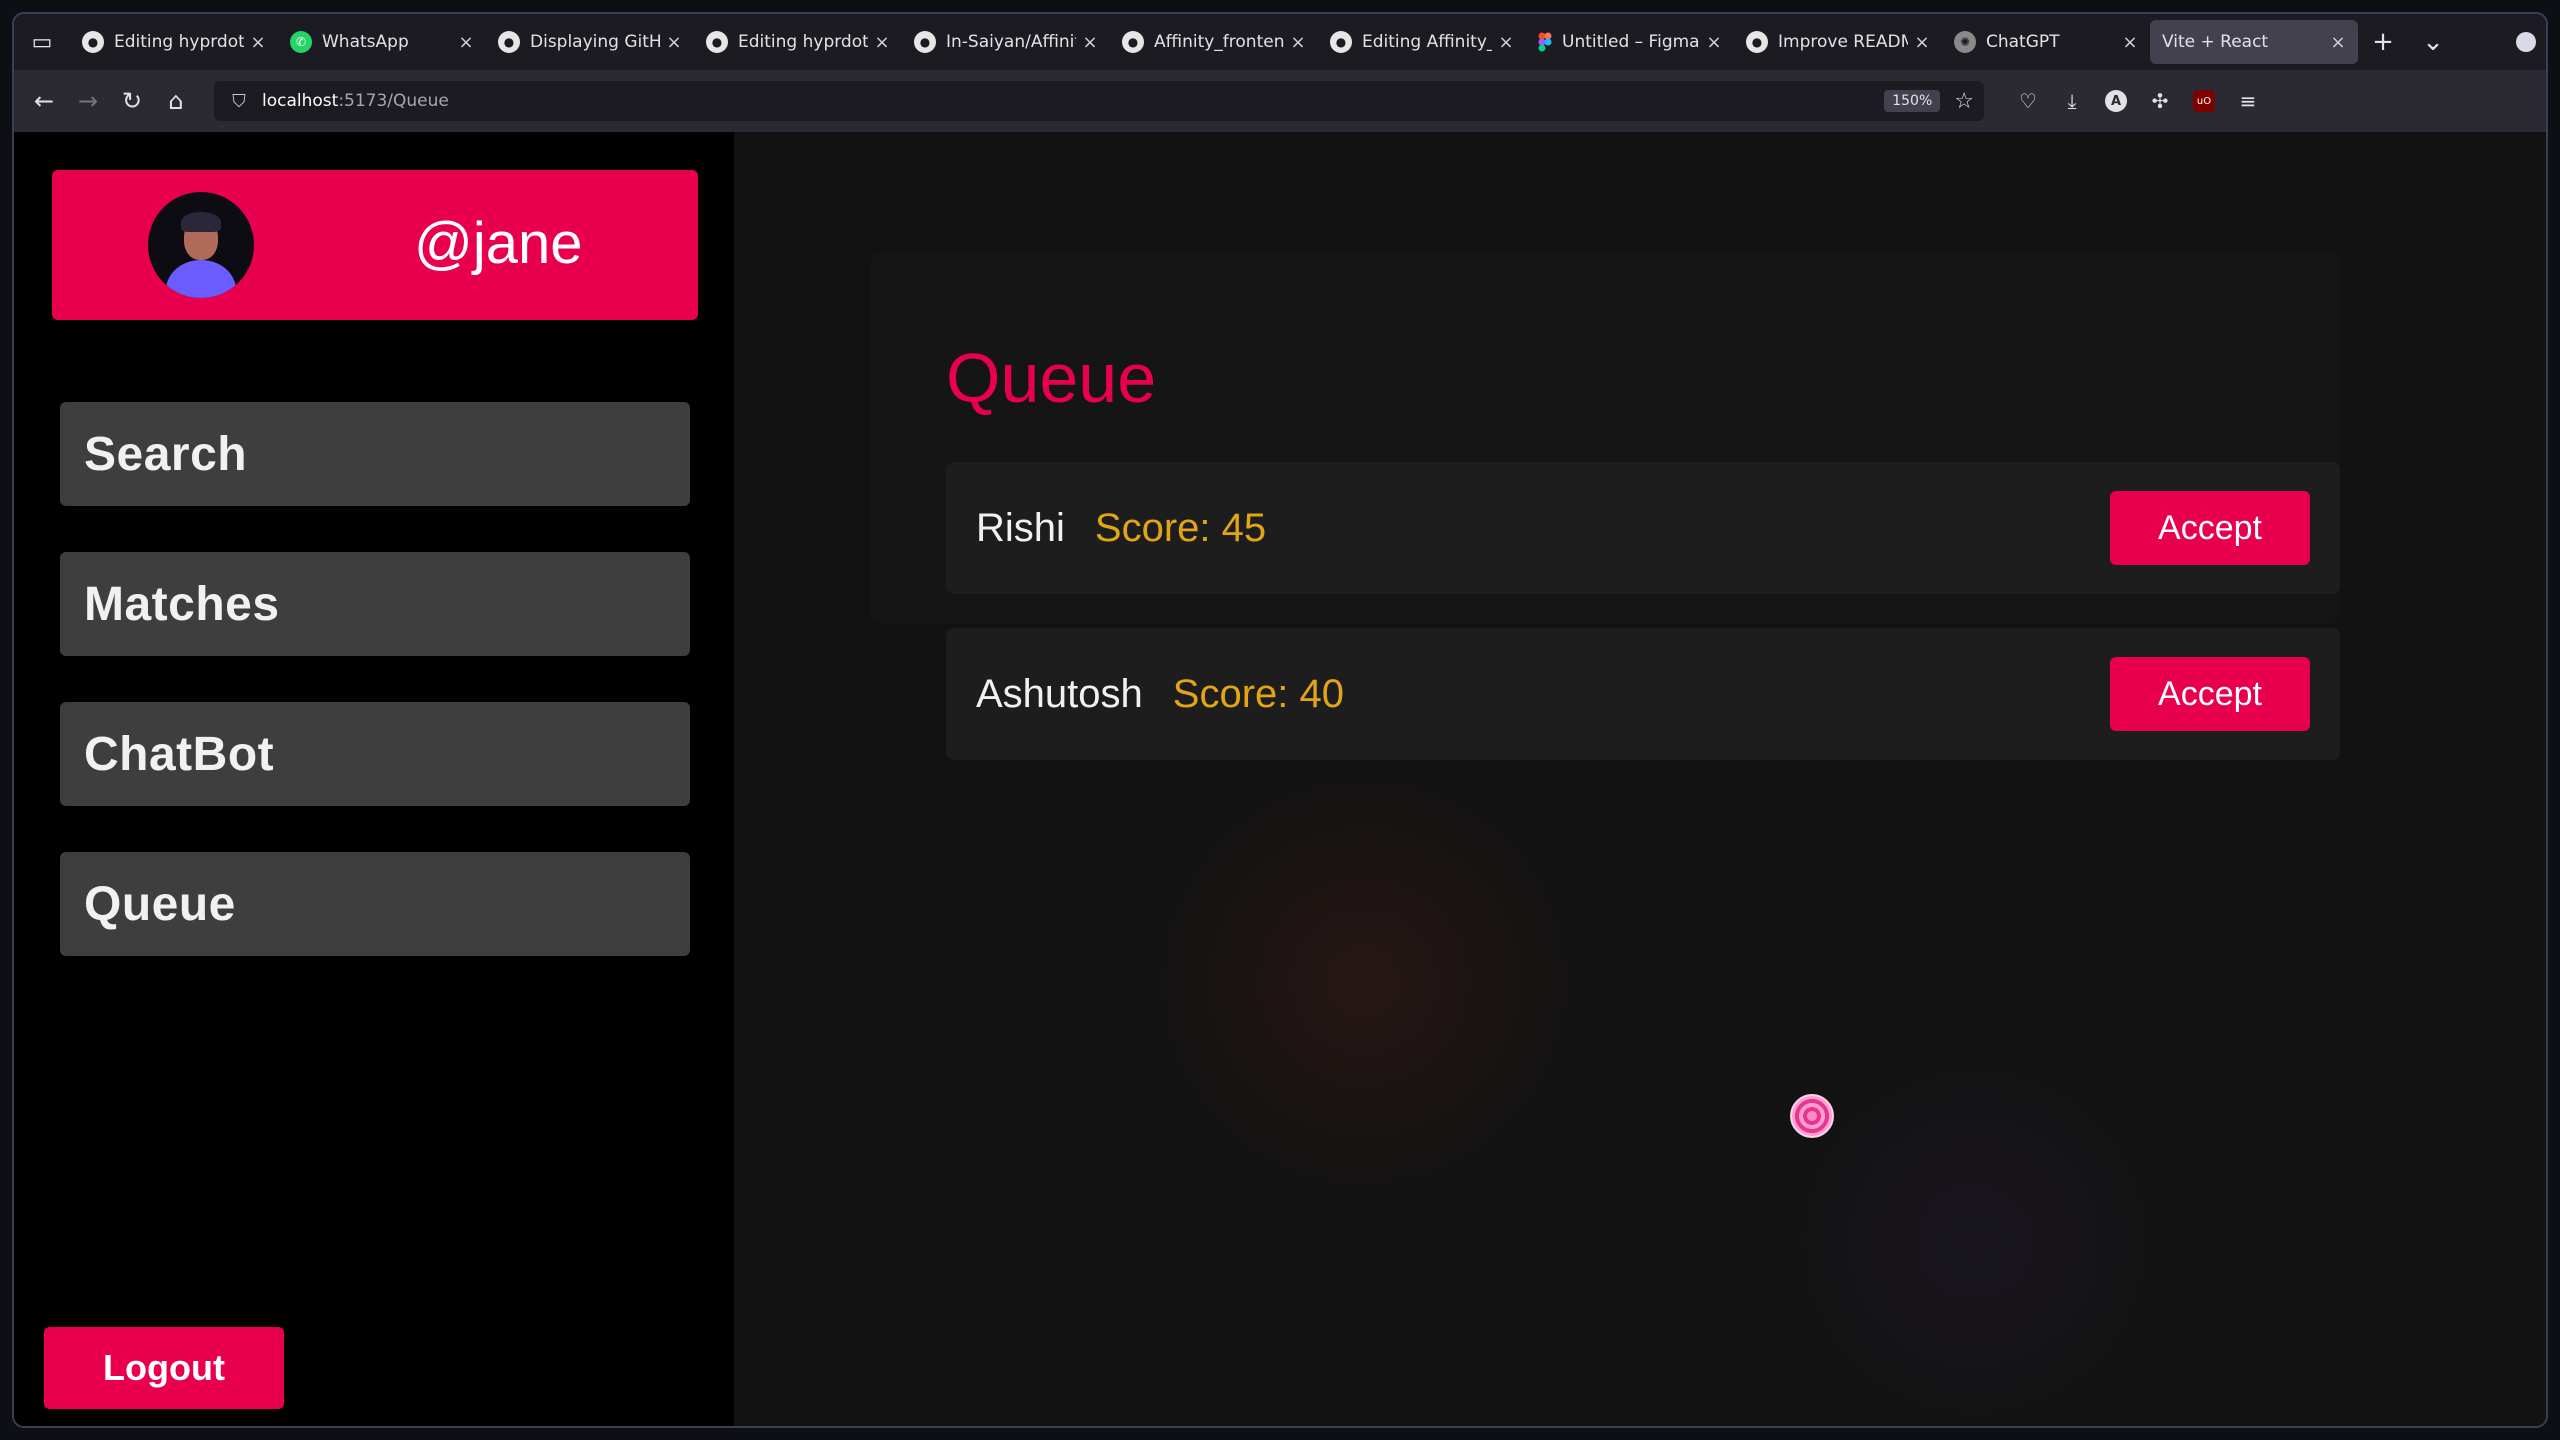 This screenshot has width=2560, height=1440. Describe the element at coordinates (1180, 527) in the screenshot. I see `queue-score: Score: 45` at that location.